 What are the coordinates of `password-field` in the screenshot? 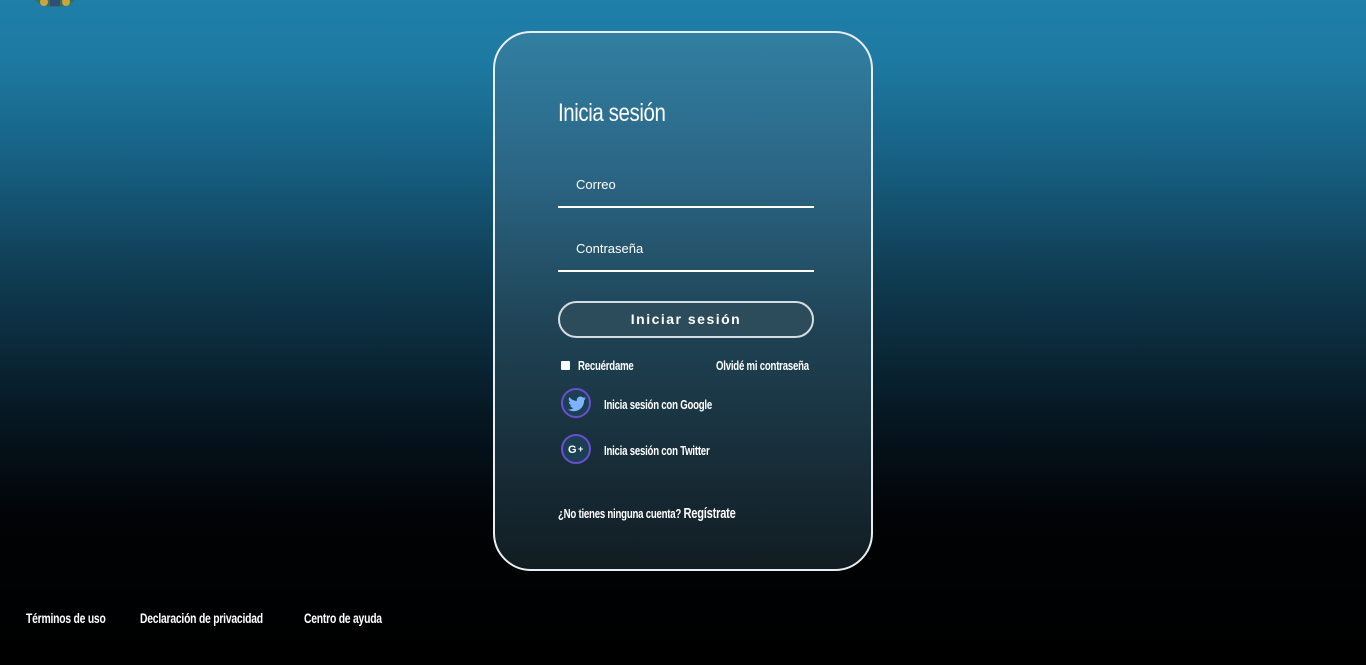 It's located at (686, 248).